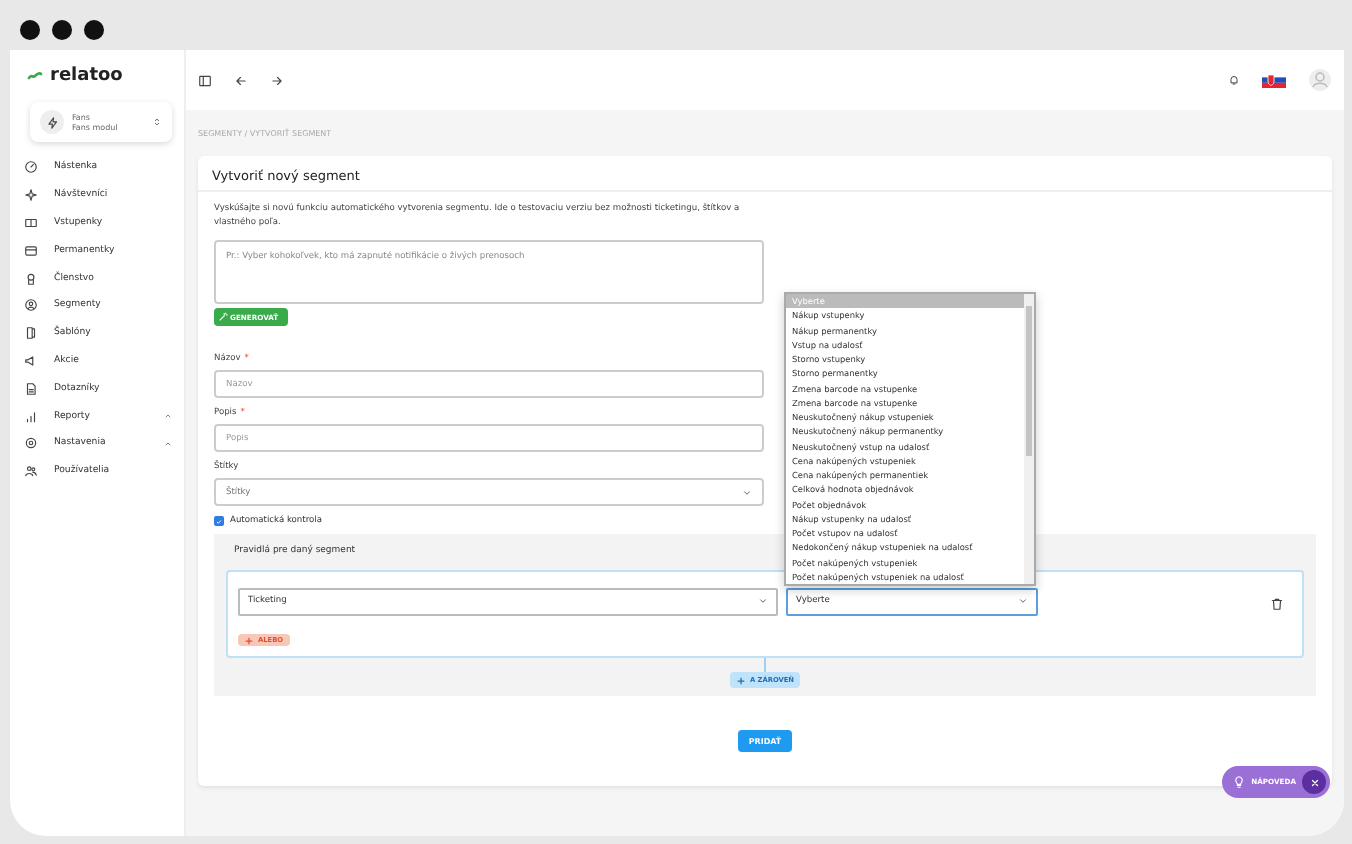 The height and width of the screenshot is (844, 1352). What do you see at coordinates (1277, 604) in the screenshot?
I see `trash-icon` at bounding box center [1277, 604].